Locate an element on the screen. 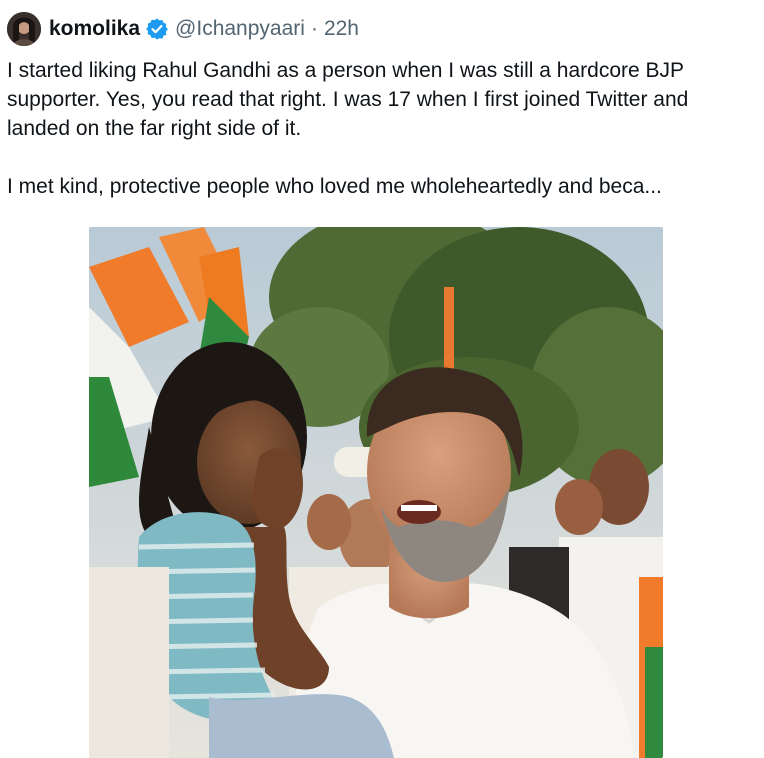  verified-badge-icon is located at coordinates (157, 29).